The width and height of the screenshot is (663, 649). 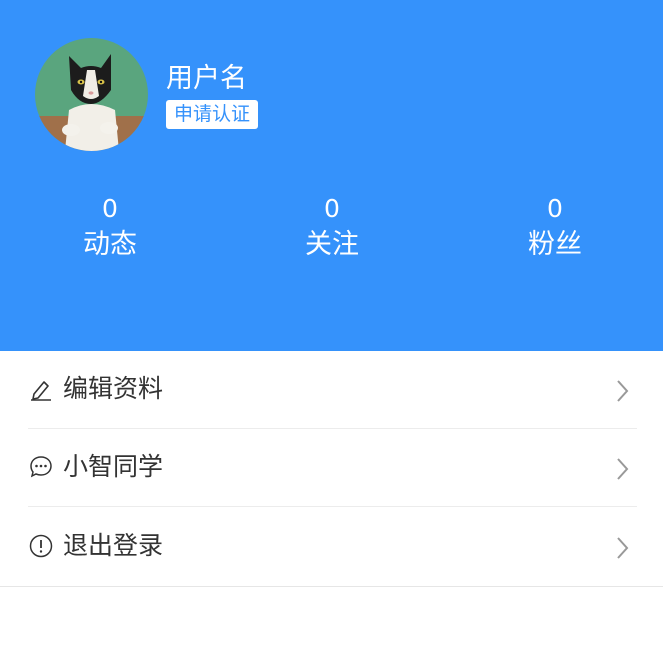 What do you see at coordinates (555, 228) in the screenshot?
I see `stat-followers: 0 粉丝` at bounding box center [555, 228].